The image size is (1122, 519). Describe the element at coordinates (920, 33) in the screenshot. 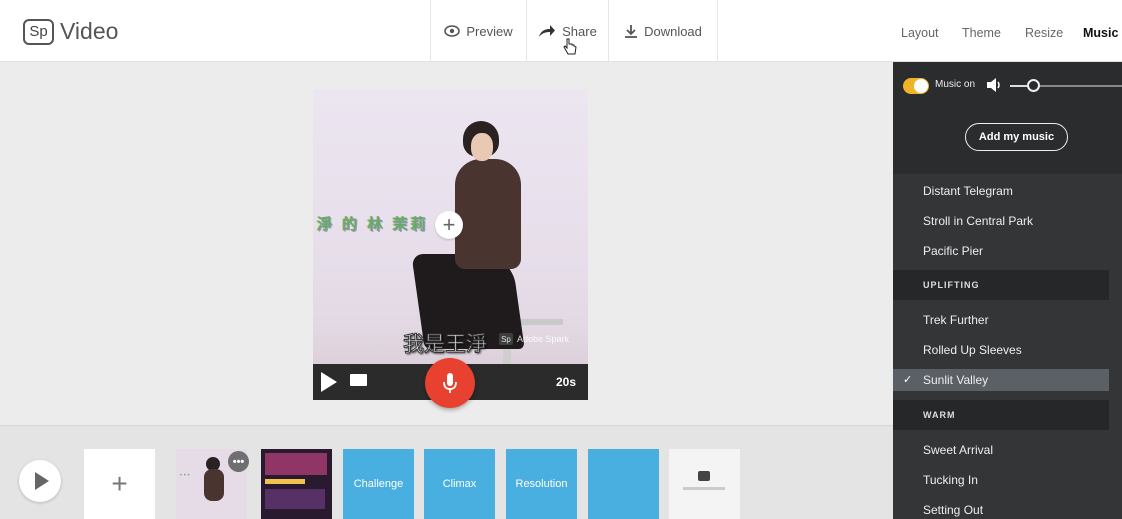

I see `nav-layout: Layout` at that location.